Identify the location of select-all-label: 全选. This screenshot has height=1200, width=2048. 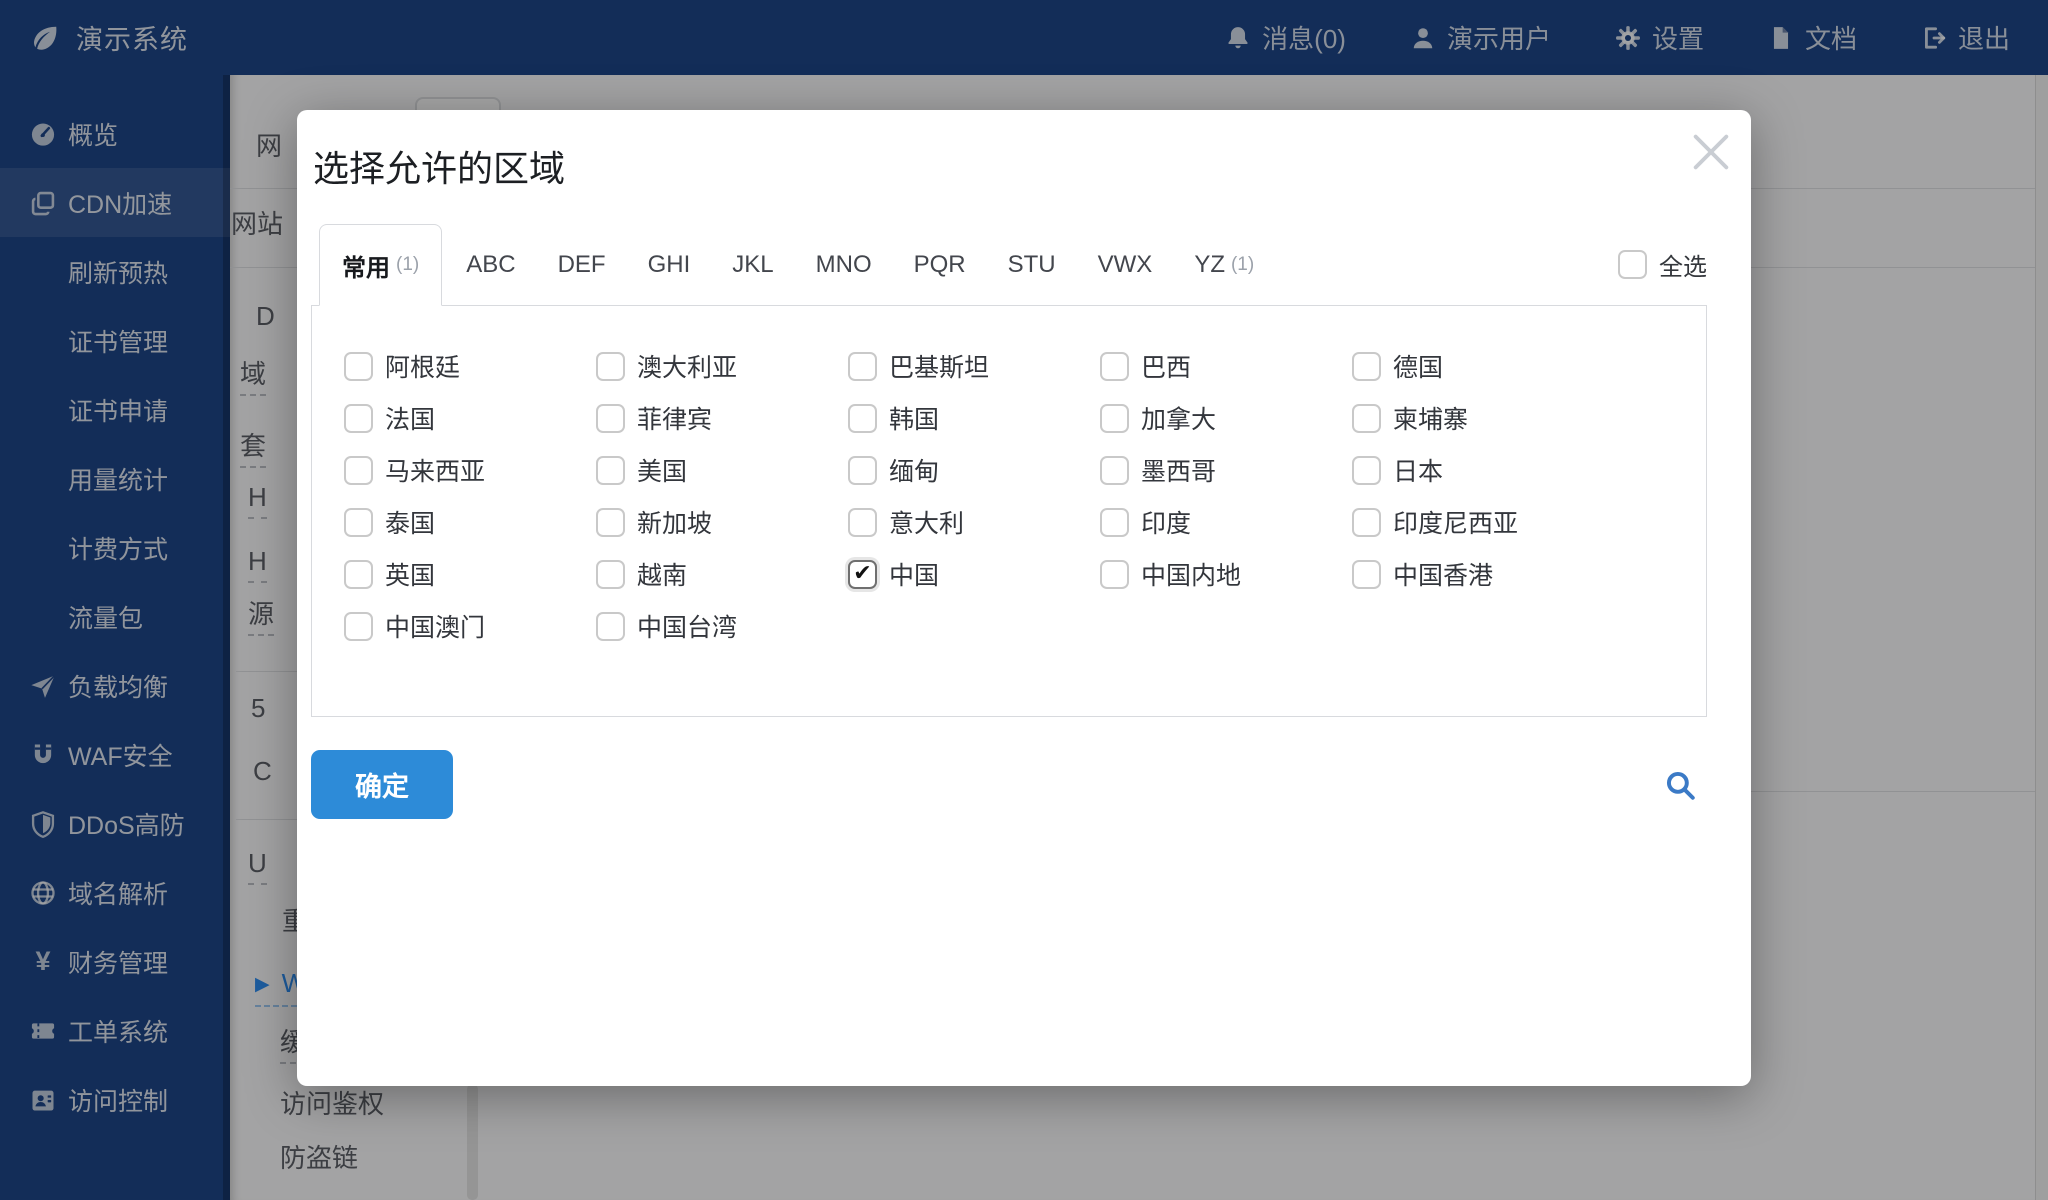
(1683, 267).